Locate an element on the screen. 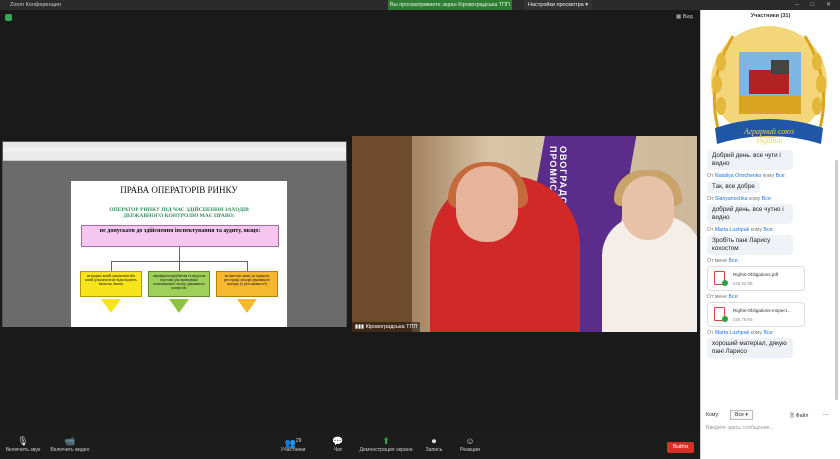 This screenshot has height=459, width=840. share-screen-icon: ⬆ is located at coordinates (386, 441).